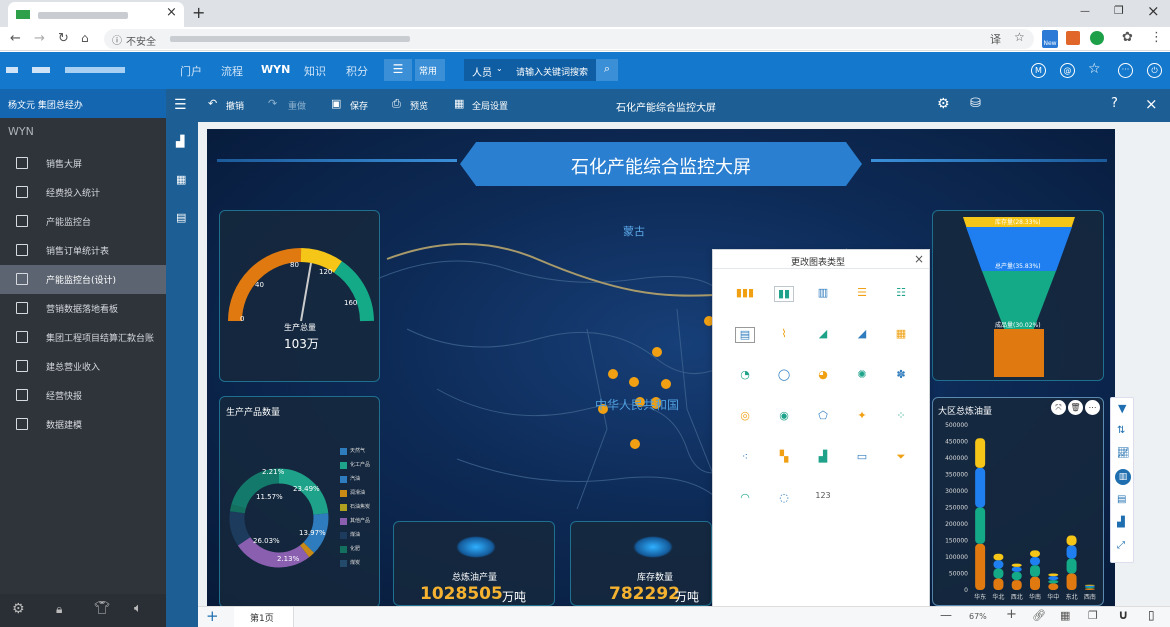 The image size is (1170, 627). Describe the element at coordinates (569, 39) in the screenshot. I see `address-bar: ⓘ 不安全 译 ☆` at that location.